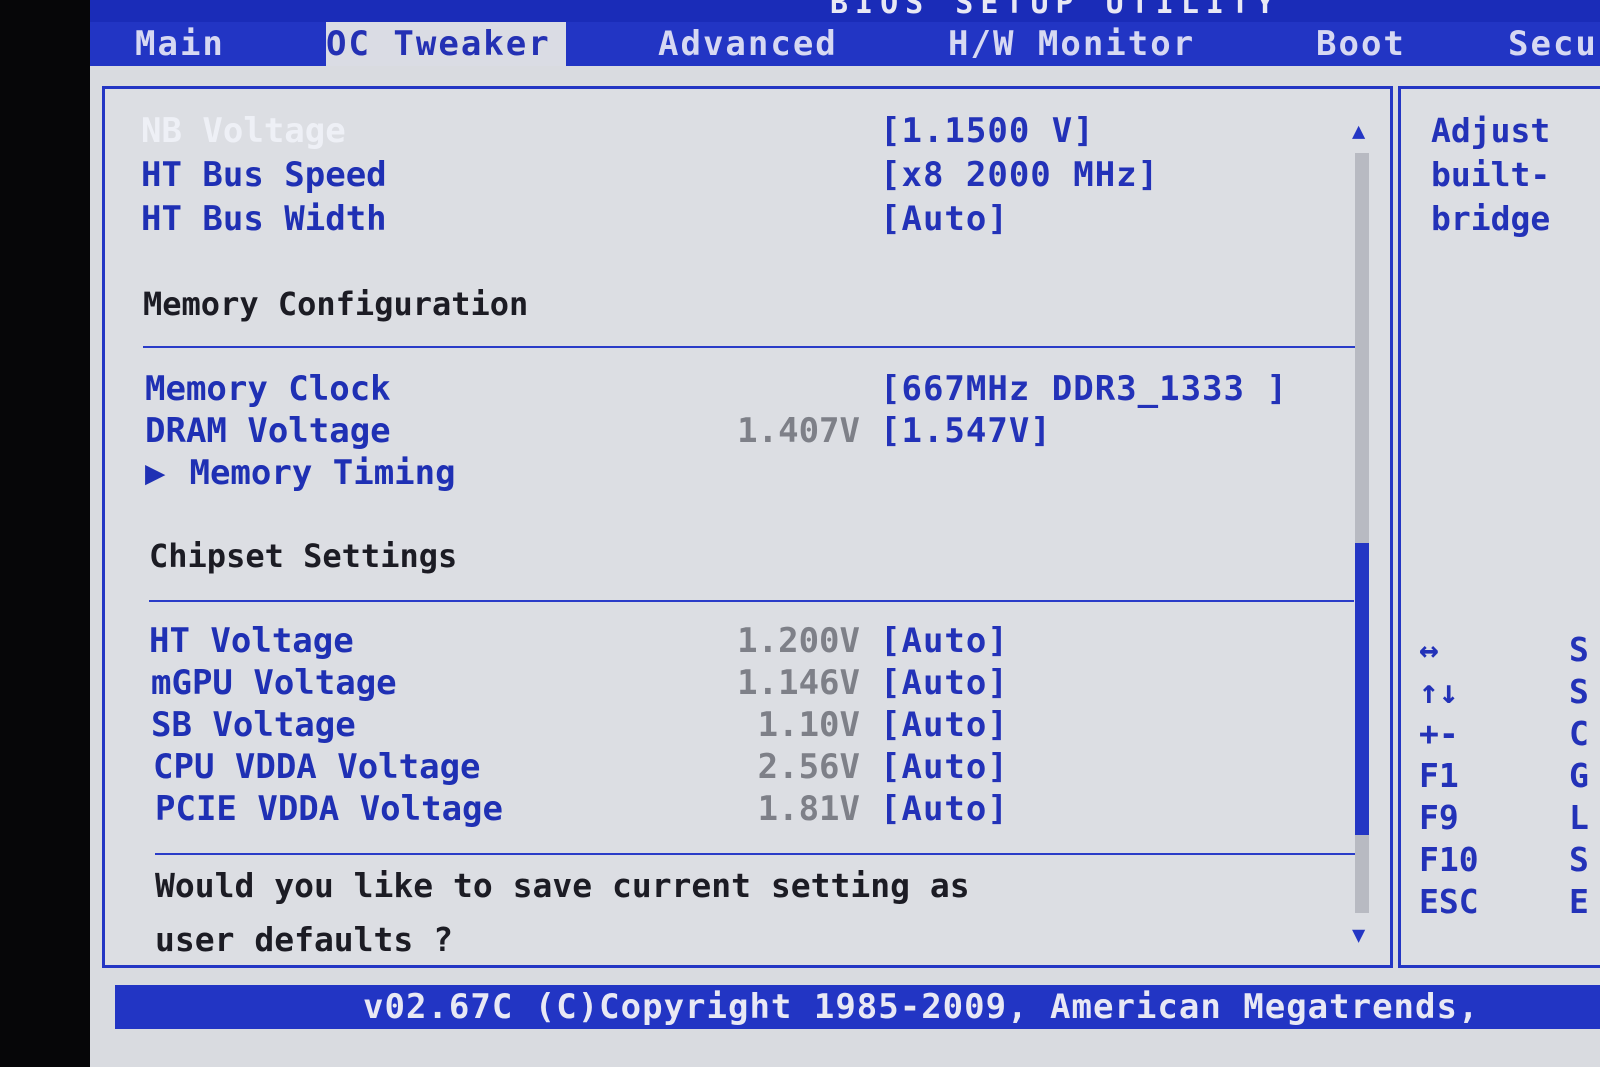 Image resolution: width=1600 pixels, height=1067 pixels. What do you see at coordinates (317, 767) in the screenshot?
I see `setting-label: CPU VDDA Voltage` at bounding box center [317, 767].